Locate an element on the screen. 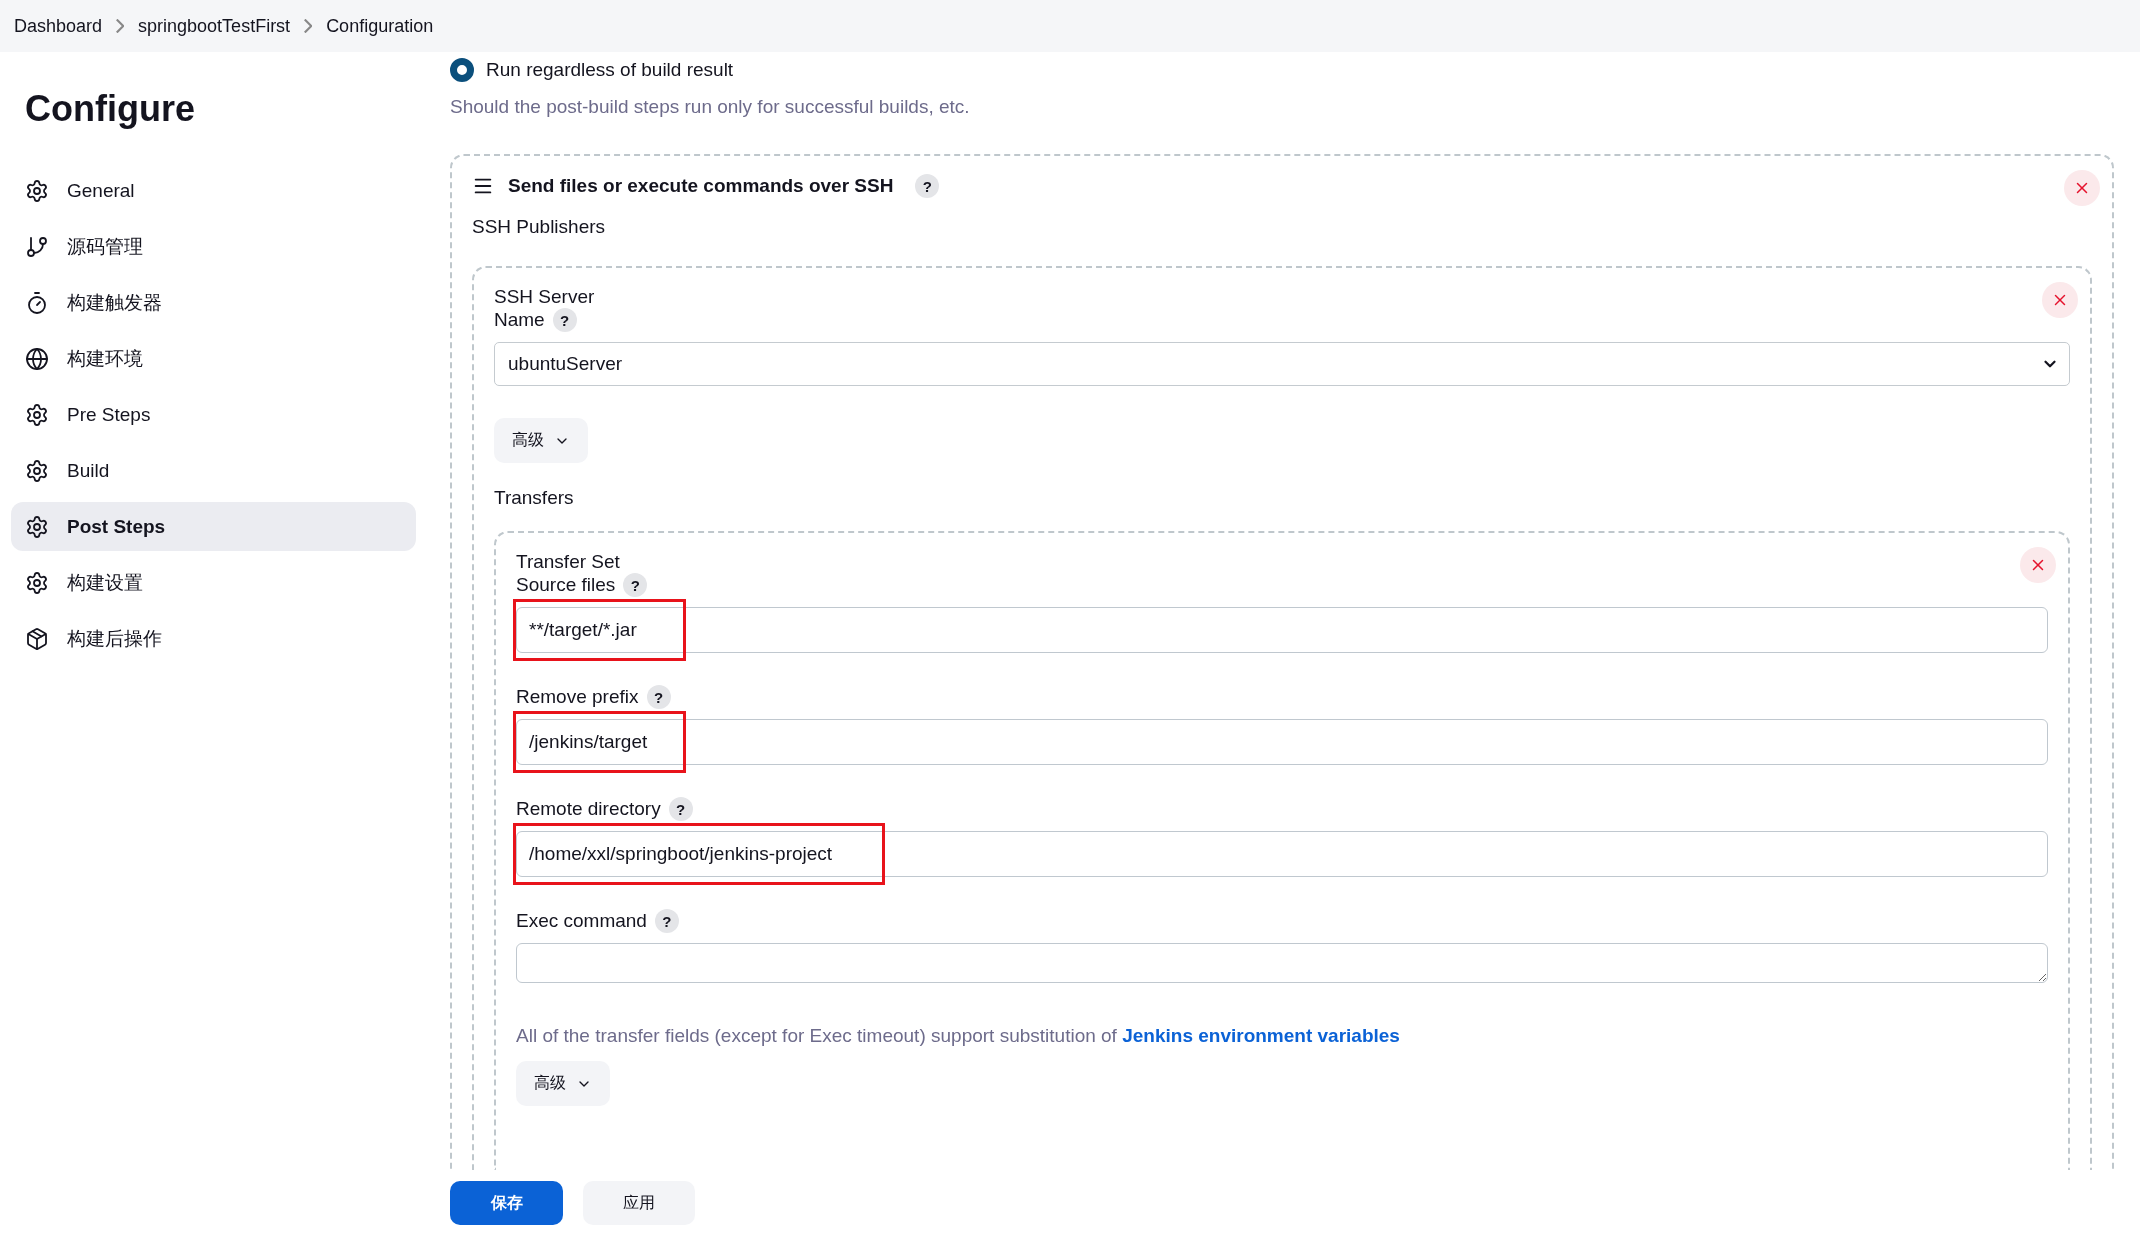  breadcrumb-link: Dashboard is located at coordinates (58, 26).